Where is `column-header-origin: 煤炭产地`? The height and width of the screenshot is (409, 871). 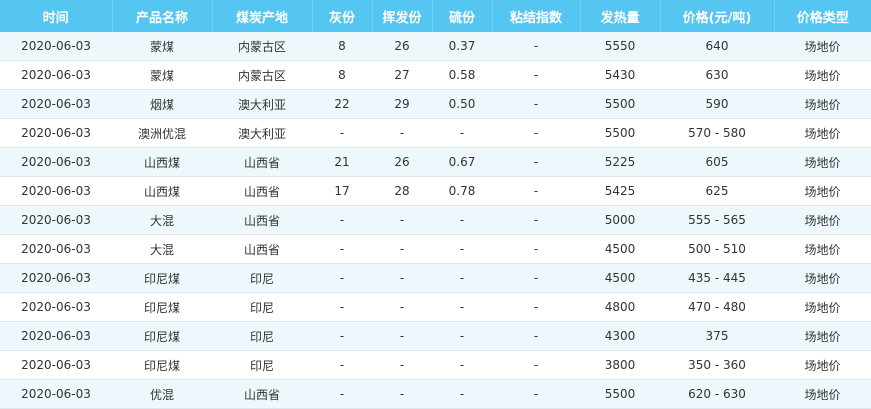 column-header-origin: 煤炭产地 is located at coordinates (262, 16).